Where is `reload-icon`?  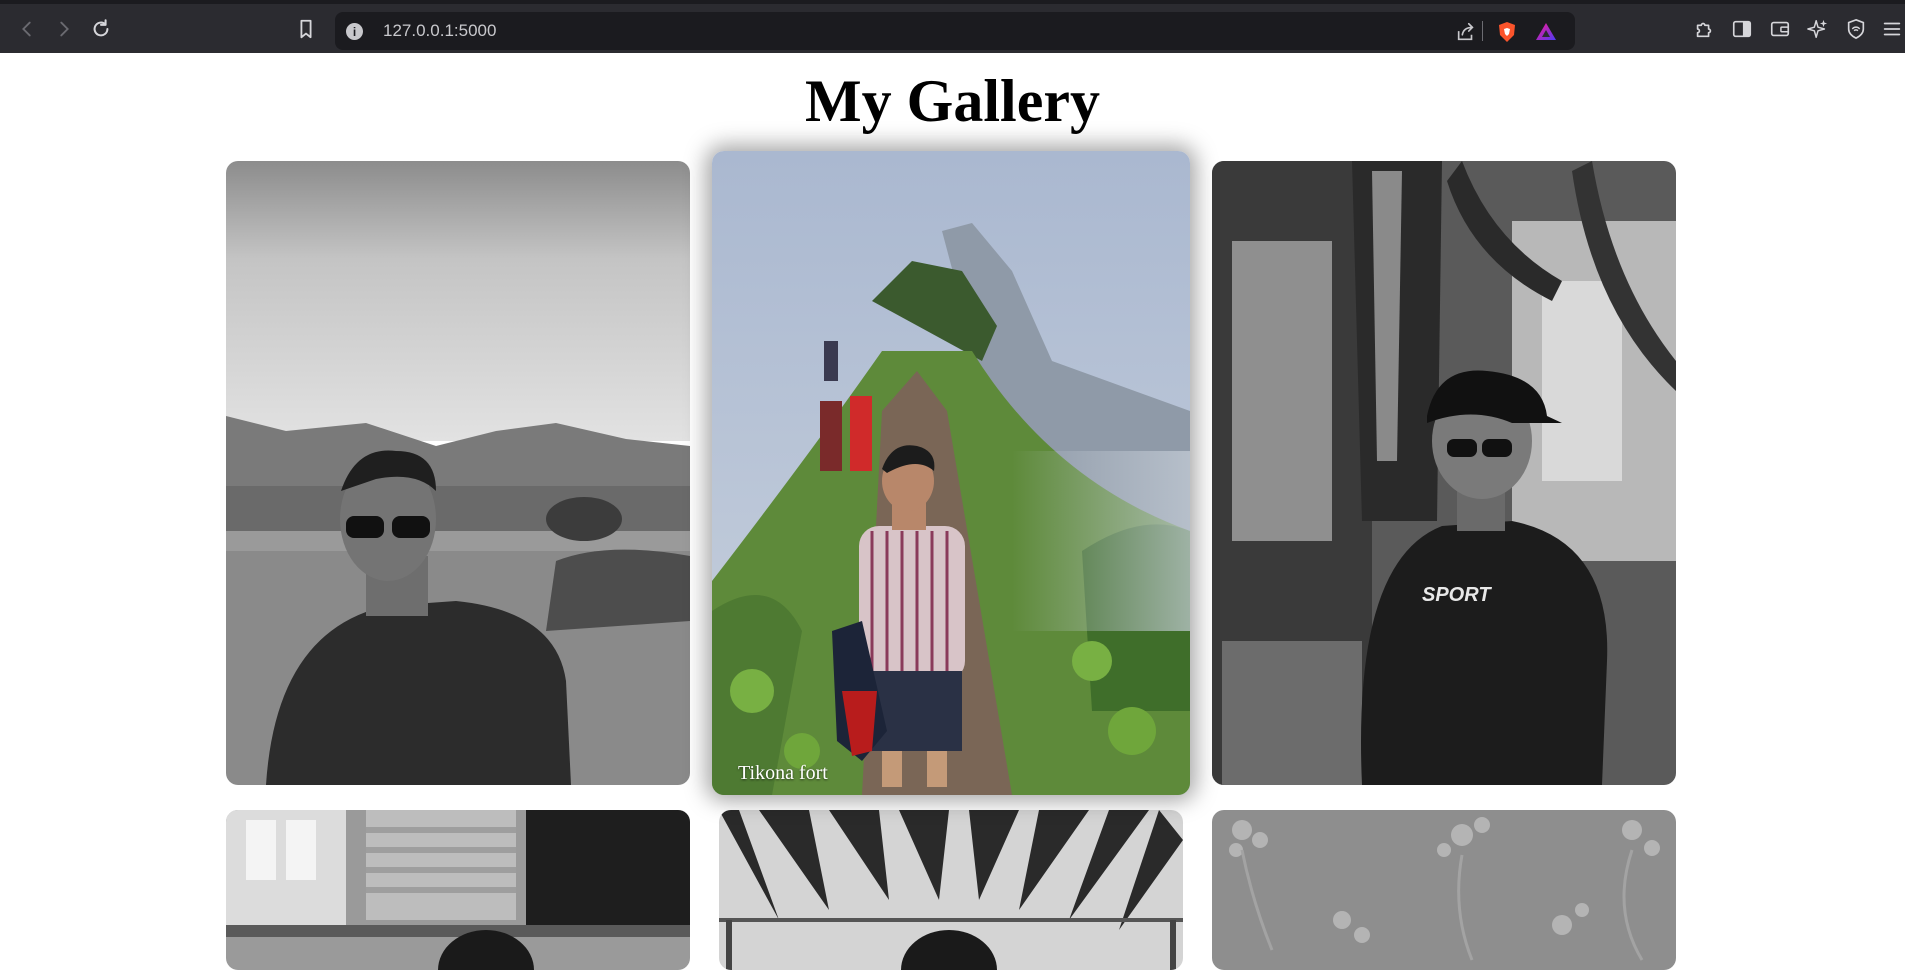 reload-icon is located at coordinates (101, 29).